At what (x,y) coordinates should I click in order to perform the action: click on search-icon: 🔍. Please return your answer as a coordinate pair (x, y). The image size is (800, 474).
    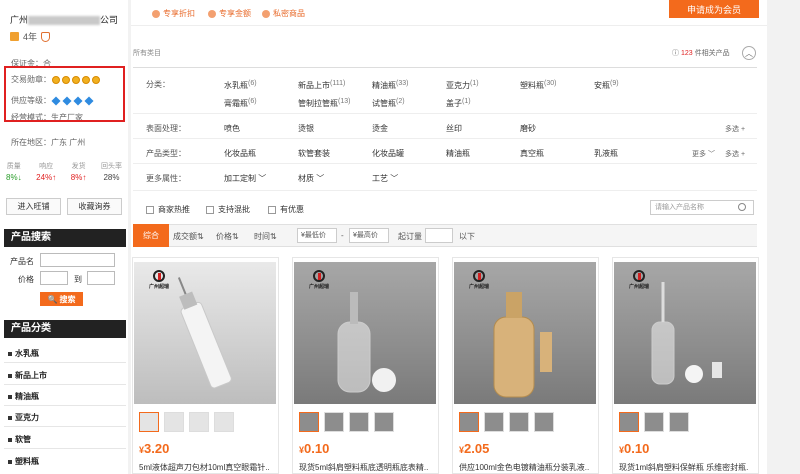
    Looking at the image, I should click on (52, 299).